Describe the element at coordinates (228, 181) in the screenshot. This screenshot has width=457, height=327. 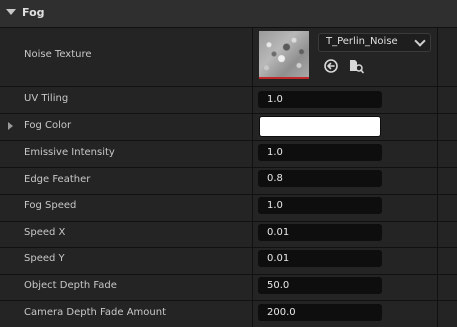
I see `property-row-edge-feather: Edge Feather 0.8` at that location.